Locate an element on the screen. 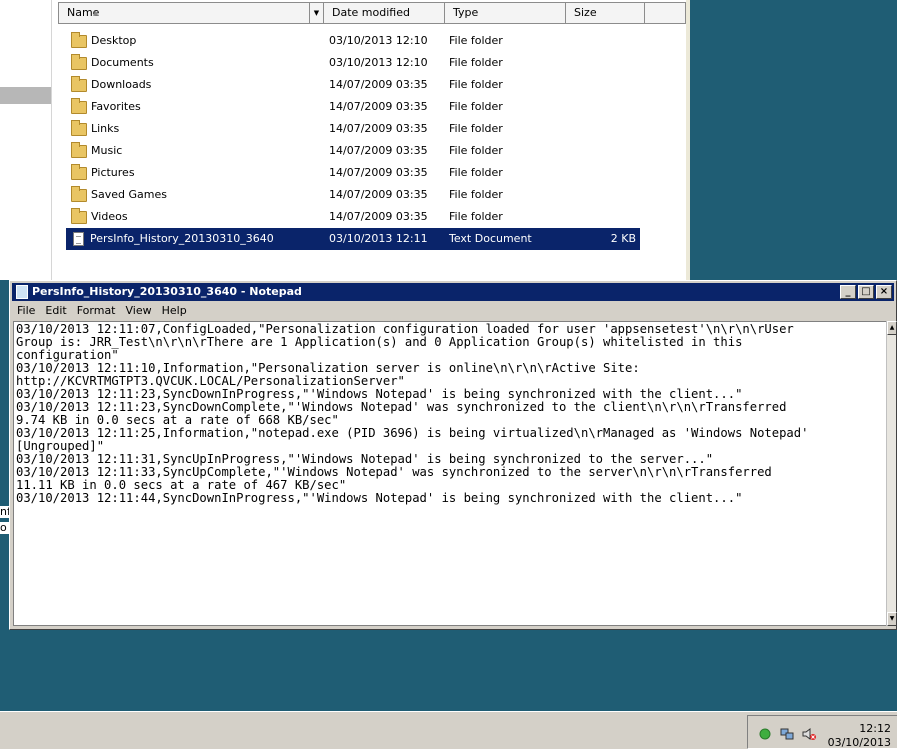 This screenshot has width=897, height=749. network-icon is located at coordinates (787, 734).